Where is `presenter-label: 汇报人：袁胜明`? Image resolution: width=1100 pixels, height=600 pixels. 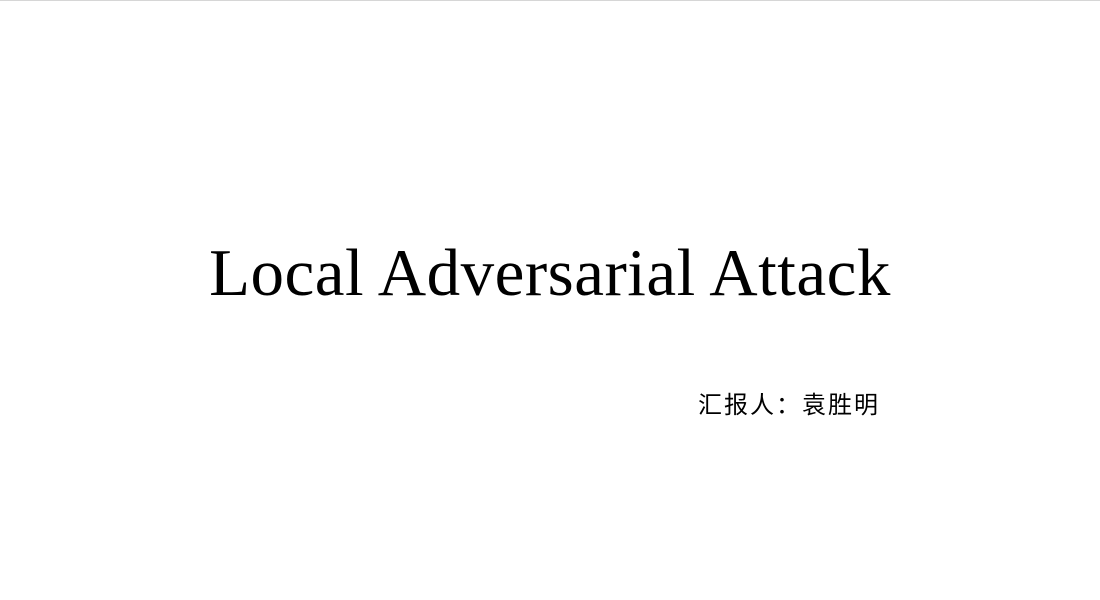 presenter-label: 汇报人：袁胜明 is located at coordinates (789, 405).